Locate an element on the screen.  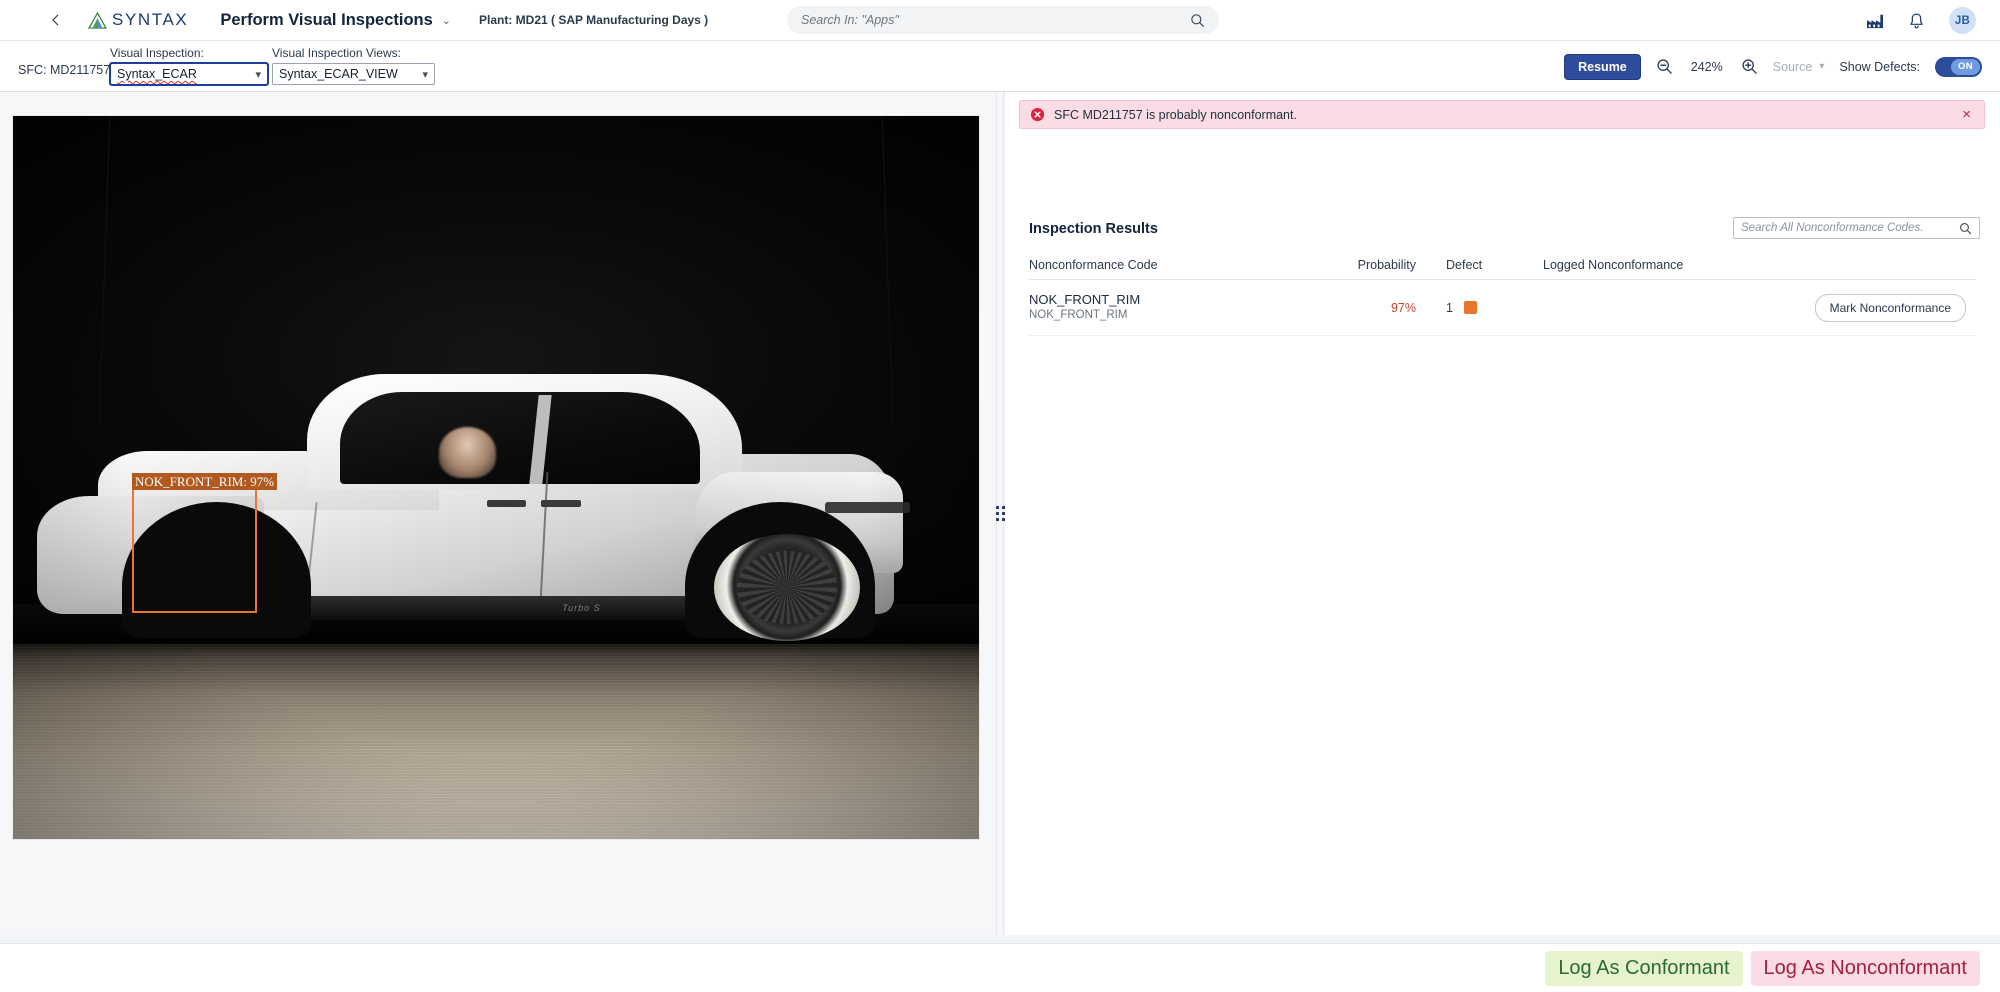
nonconformance-search-input is located at coordinates (1850, 228).